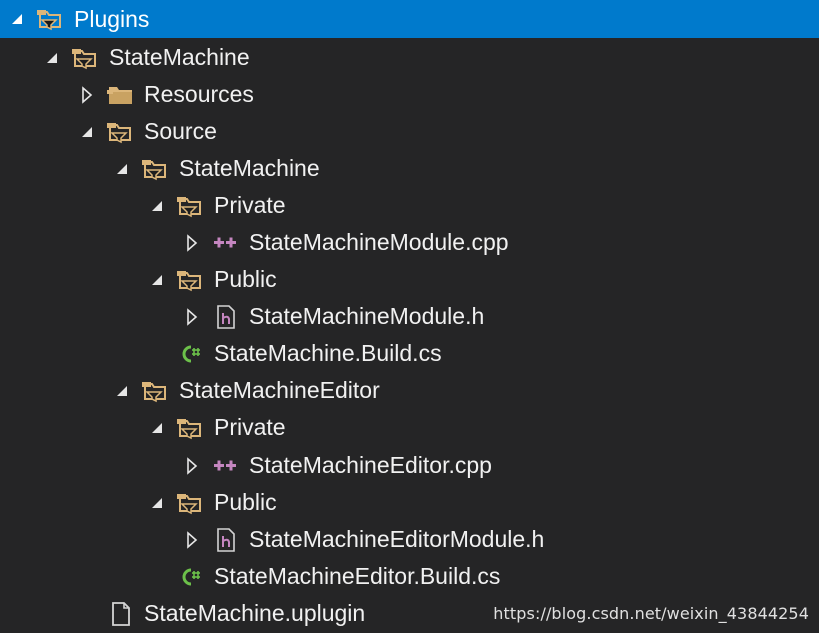 Image resolution: width=819 pixels, height=633 pixels. Describe the element at coordinates (279, 390) in the screenshot. I see `tree-item-label: StateMachineEditor` at that location.